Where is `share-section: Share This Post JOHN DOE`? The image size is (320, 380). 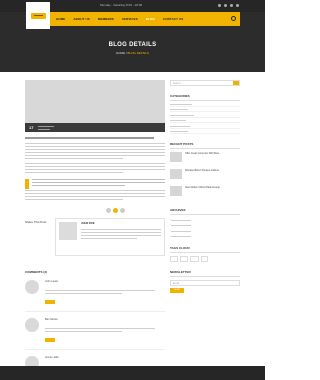 share-section: Share This Post JOHN DOE is located at coordinates (95, 238).